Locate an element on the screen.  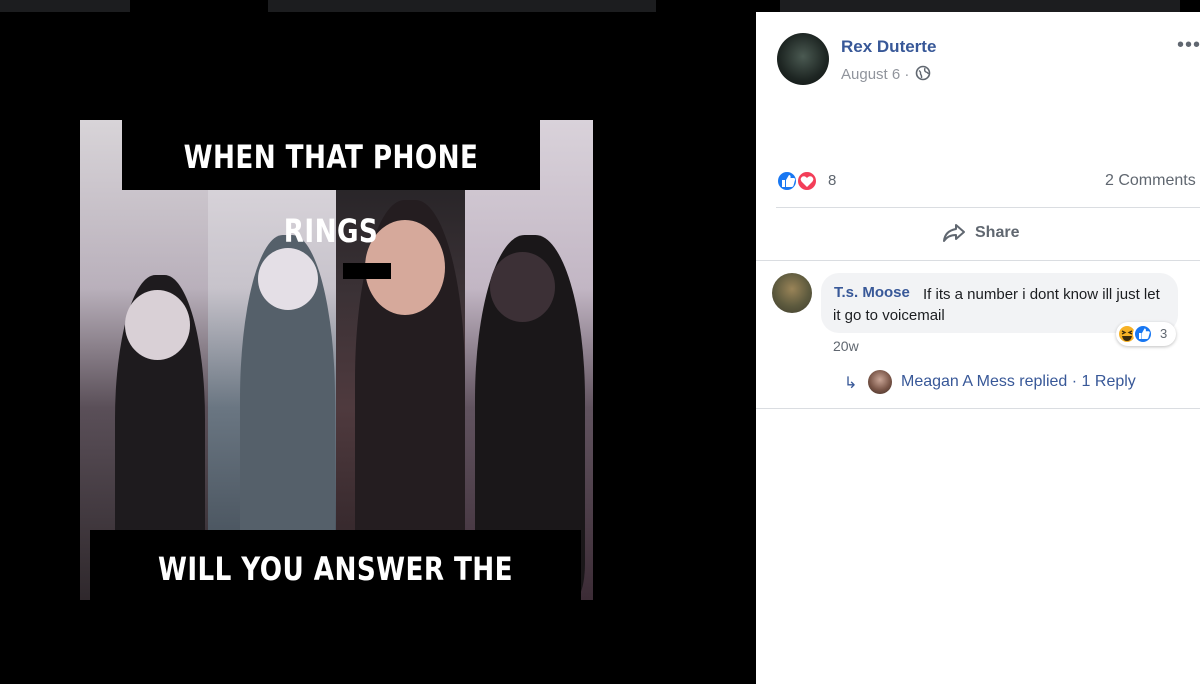
comment-reactions: 3 is located at coordinates (1146, 334).